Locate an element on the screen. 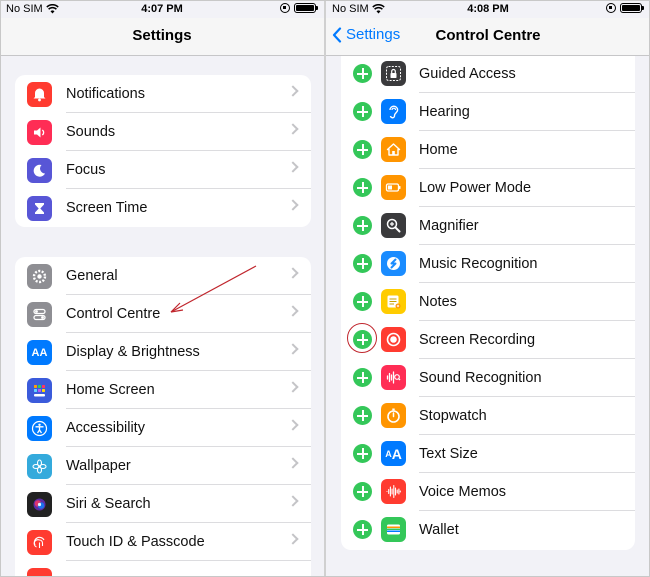  magnifier-icon is located at coordinates (393, 225).